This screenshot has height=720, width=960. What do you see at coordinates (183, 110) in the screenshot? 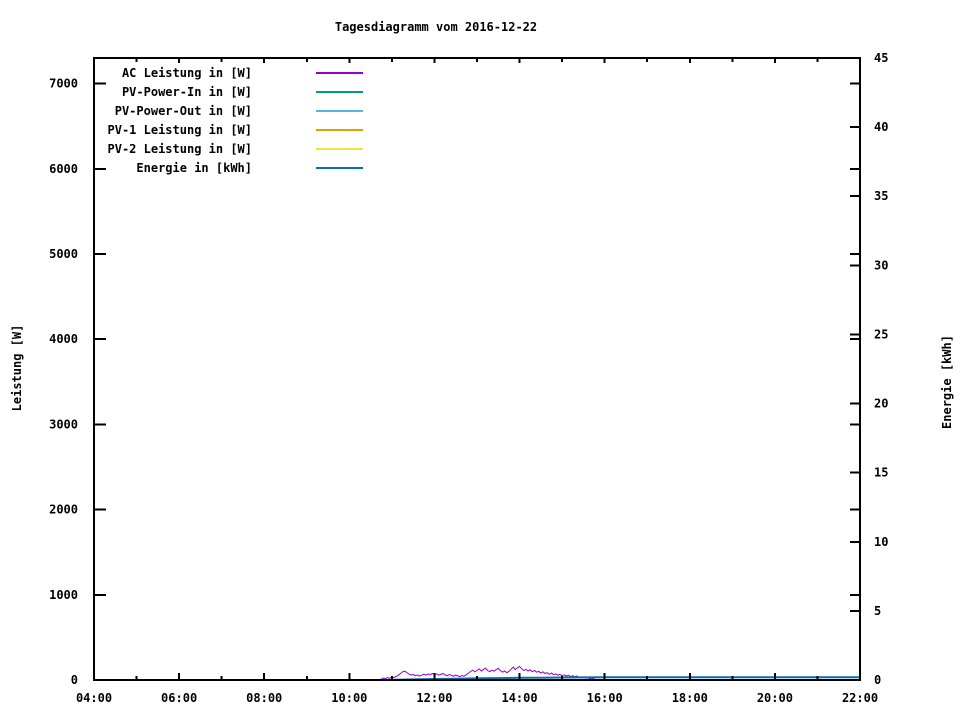
I see `legend-label: PV-Power-Out in [W]` at bounding box center [183, 110].